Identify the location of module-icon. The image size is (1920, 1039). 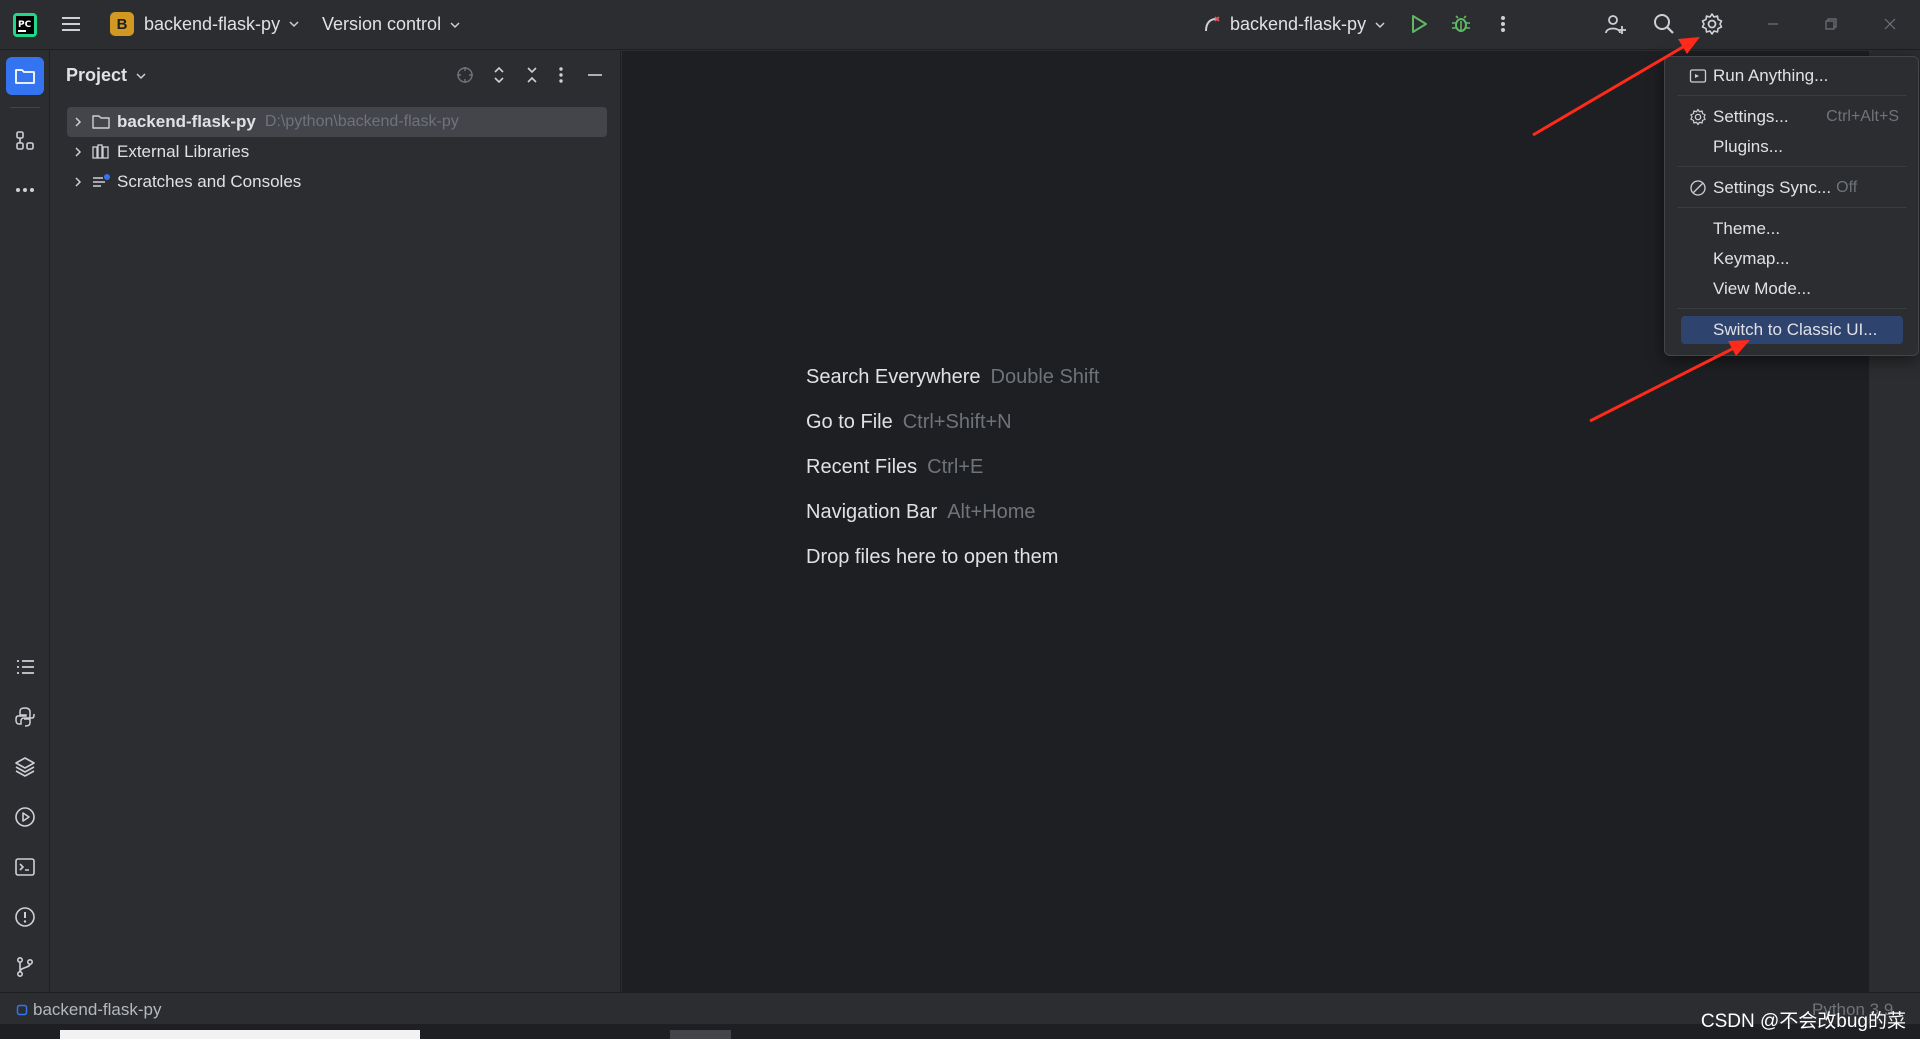
(22, 1010).